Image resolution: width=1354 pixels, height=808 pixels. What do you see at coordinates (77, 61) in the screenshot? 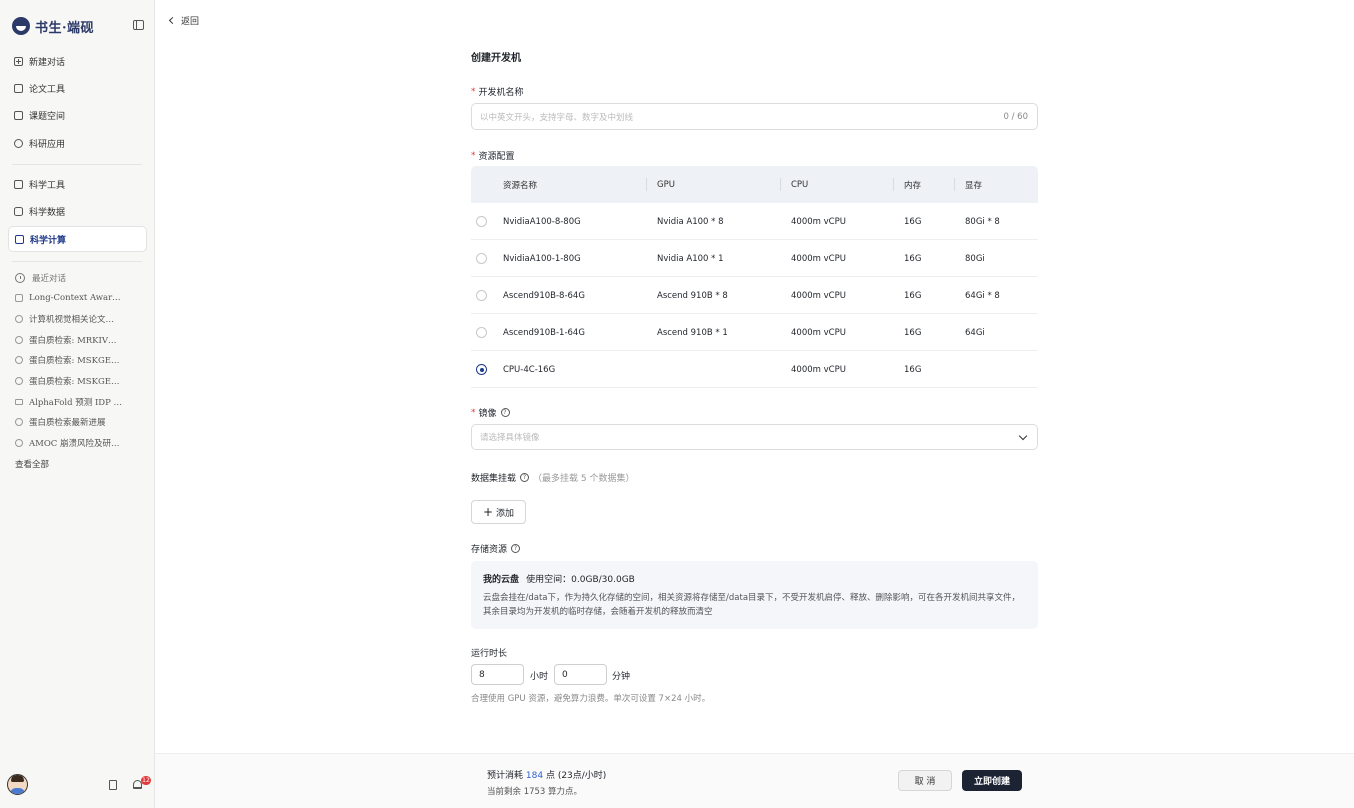
I see `sidebar-item-new-chat: 新建对话` at bounding box center [77, 61].